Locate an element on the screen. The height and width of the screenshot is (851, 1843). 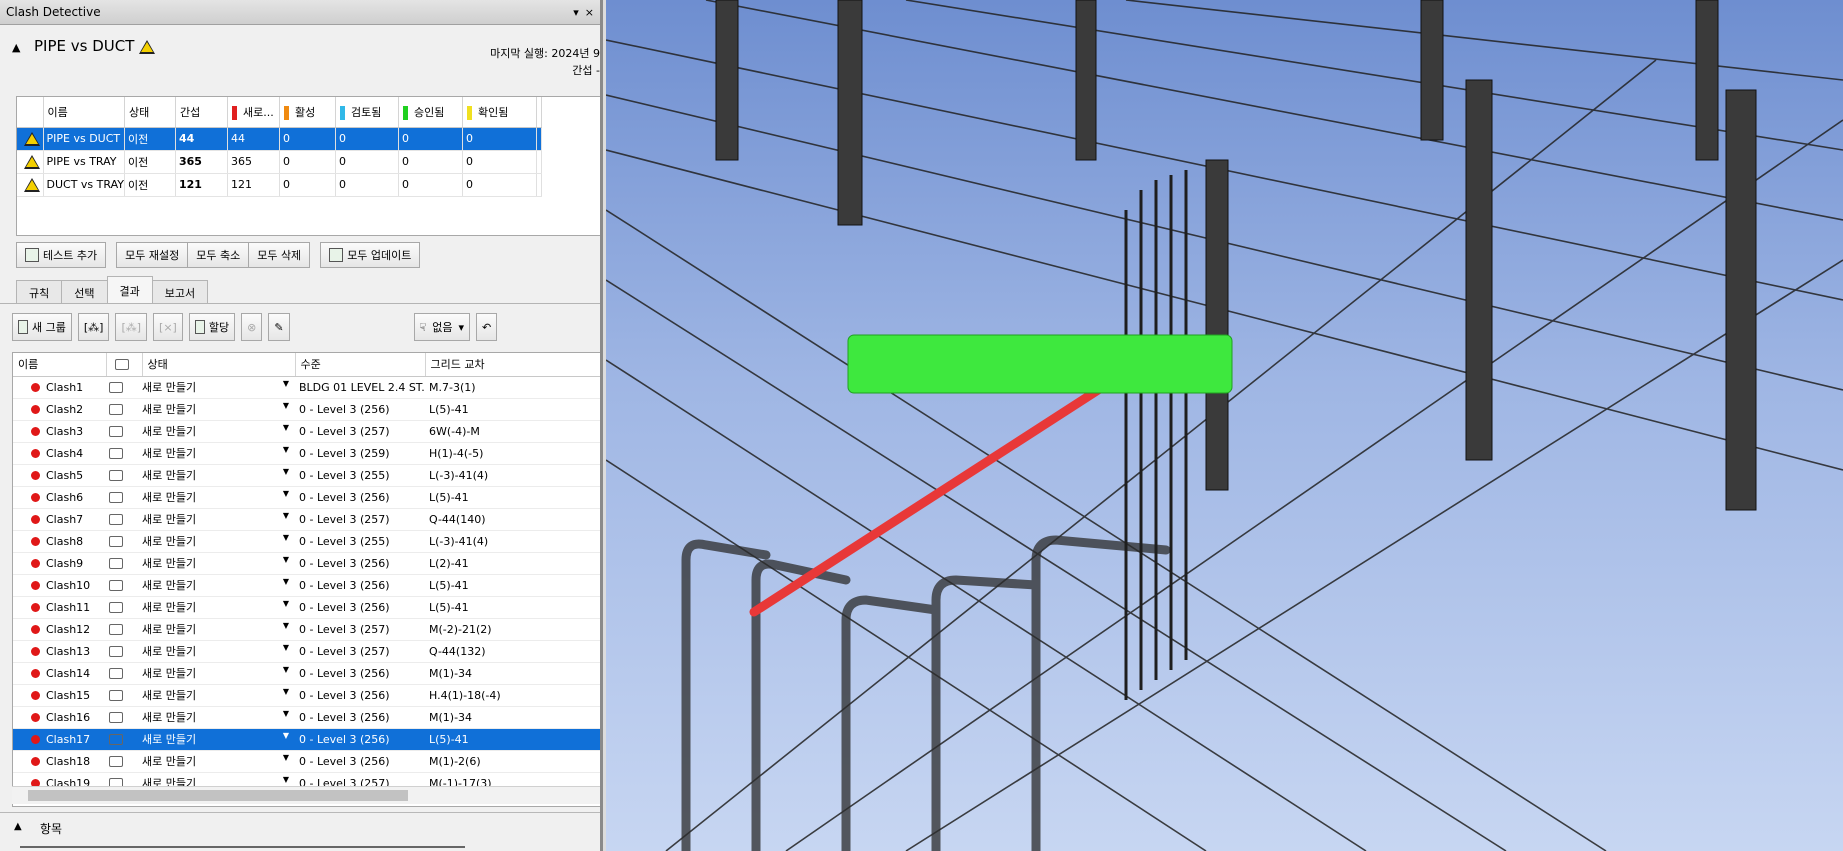
clash-row: Clash17 새로 만들기 ▼ 0 - Level 3 (256) L(5)-41 is located at coordinates (306, 739).